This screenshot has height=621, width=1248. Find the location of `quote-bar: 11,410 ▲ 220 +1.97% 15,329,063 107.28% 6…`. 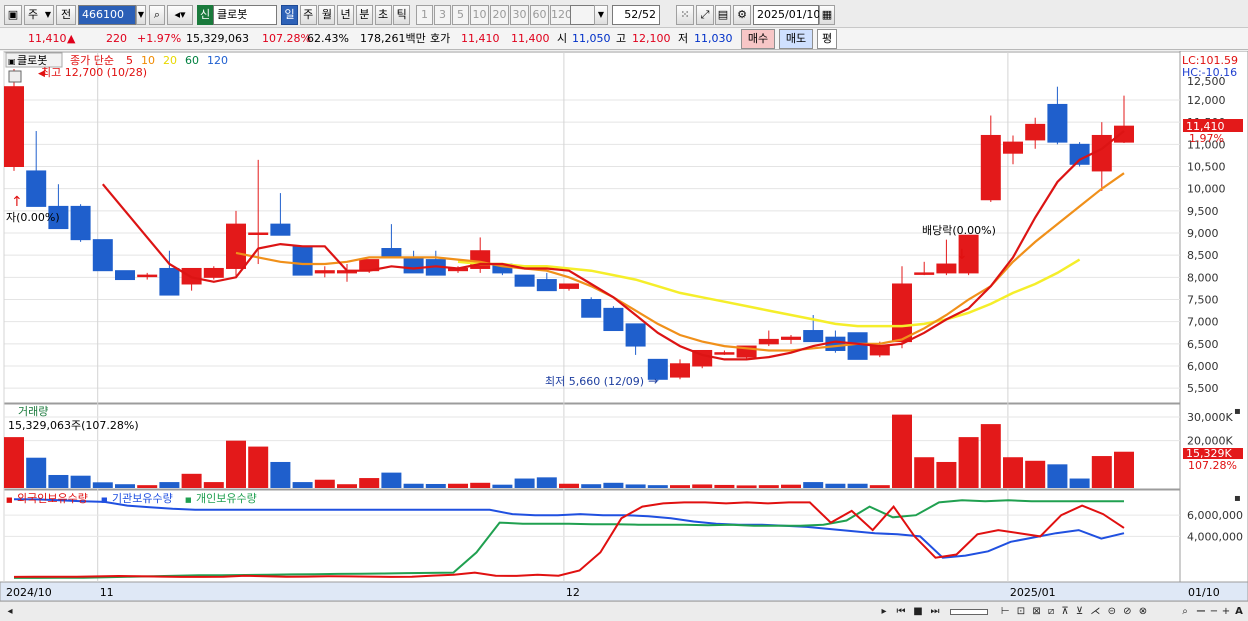

quote-bar: 11,410 ▲ 220 +1.97% 15,329,063 107.28% 6… is located at coordinates (624, 39).